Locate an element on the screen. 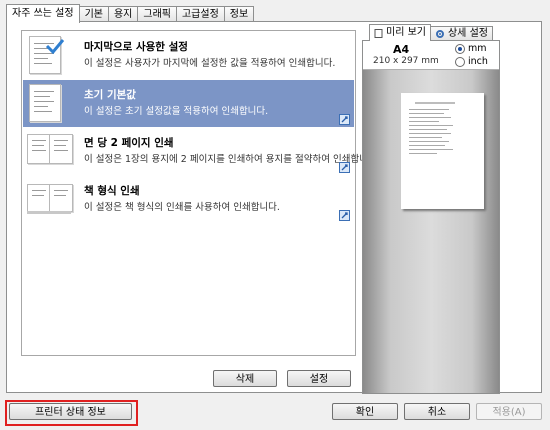 The image size is (550, 430). tab-preview: 미리 보기 is located at coordinates (400, 32).